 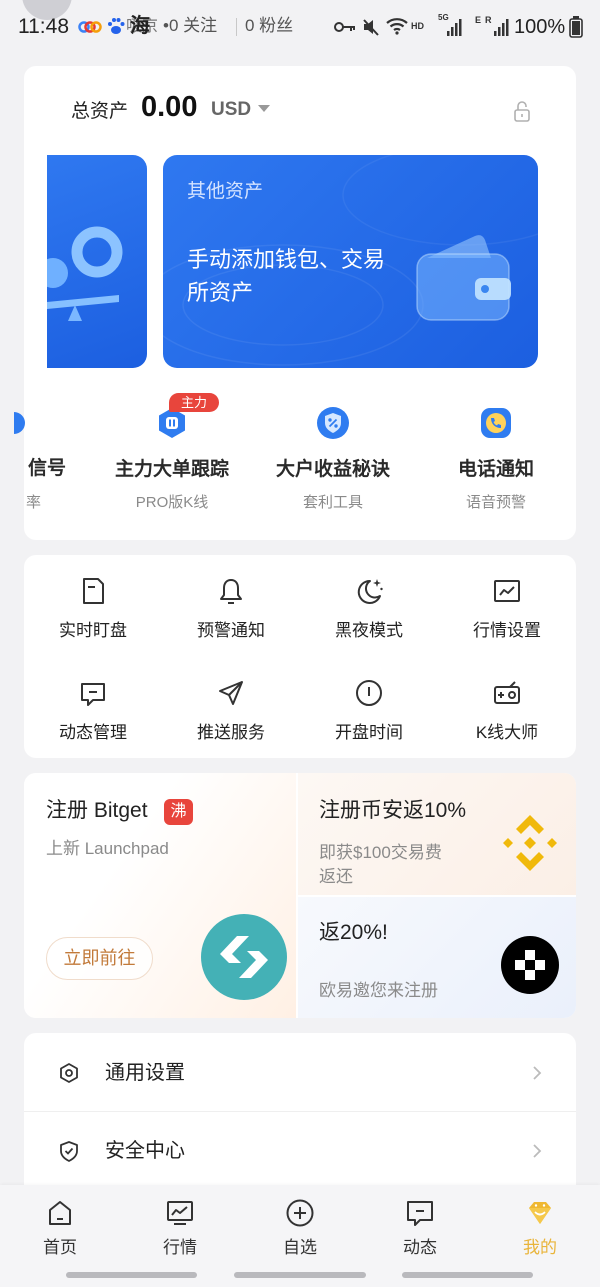 What do you see at coordinates (496, 423) in the screenshot?
I see `phone-icon` at bounding box center [496, 423].